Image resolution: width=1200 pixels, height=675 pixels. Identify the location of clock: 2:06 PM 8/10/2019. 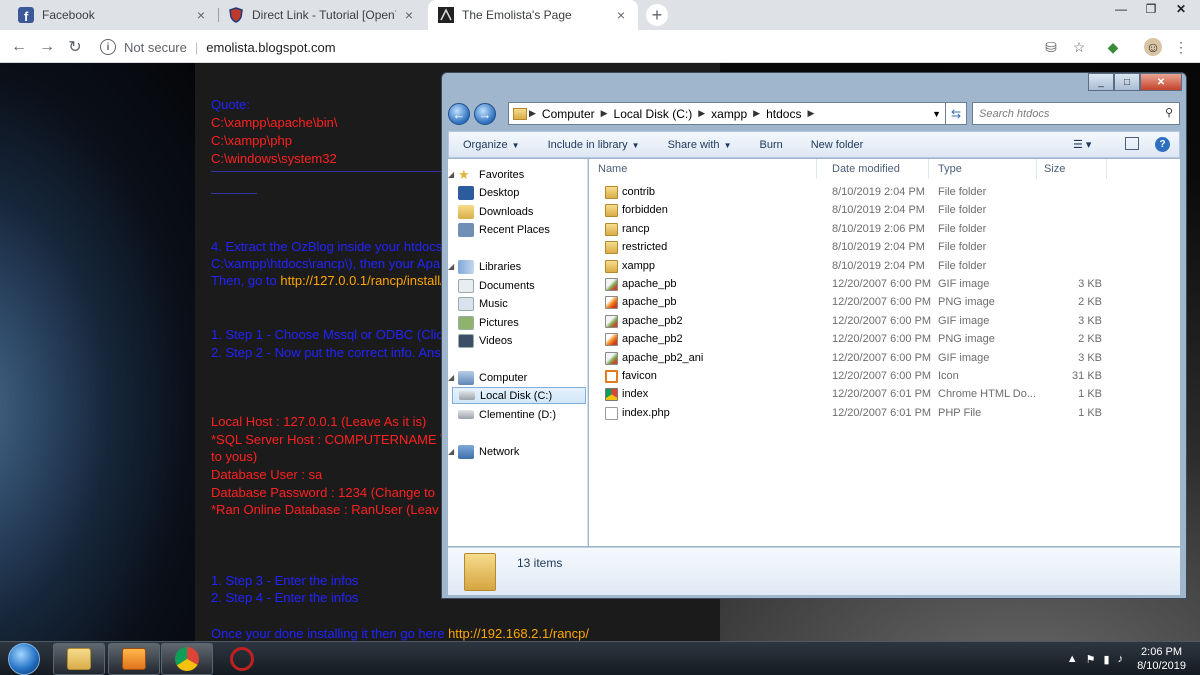
(1161, 659).